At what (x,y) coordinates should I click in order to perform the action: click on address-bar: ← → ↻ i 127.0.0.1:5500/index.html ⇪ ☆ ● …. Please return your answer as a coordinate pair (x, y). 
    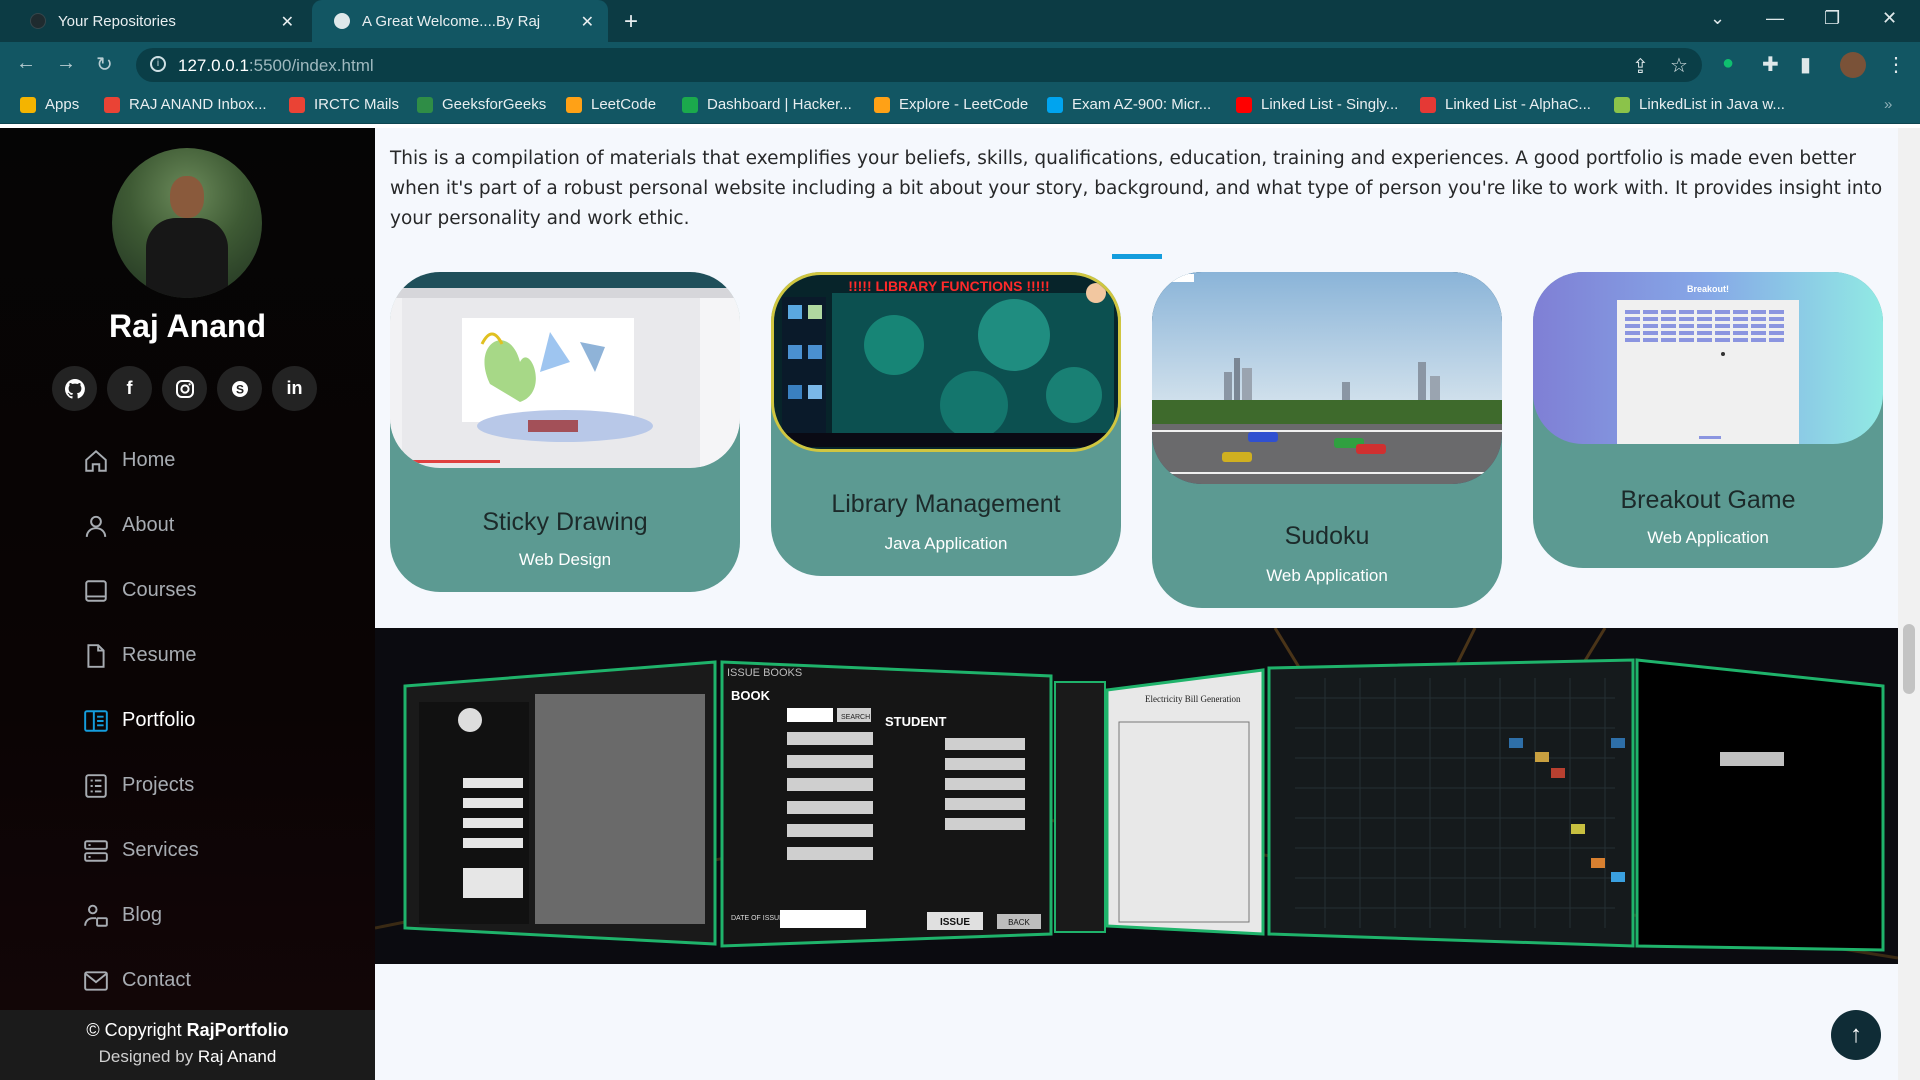
    Looking at the image, I should click on (960, 65).